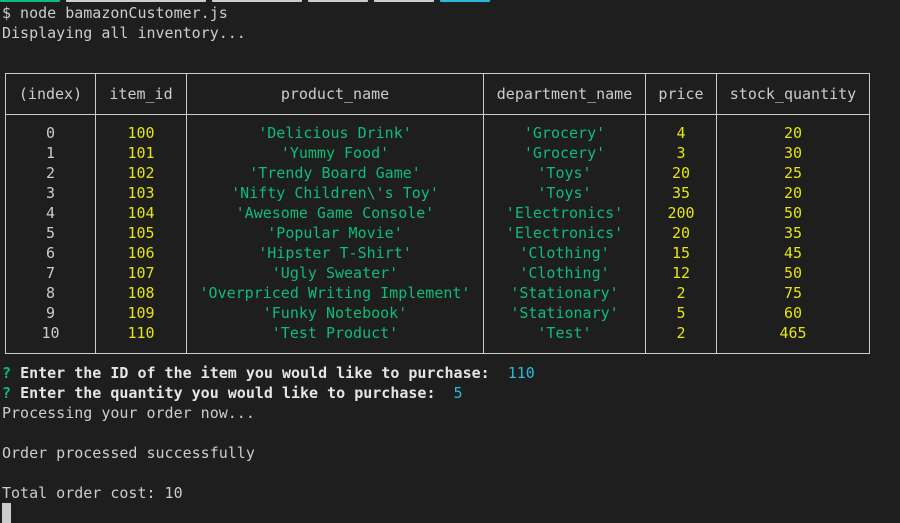 The height and width of the screenshot is (523, 900). What do you see at coordinates (141, 133) in the screenshot?
I see `cell-item-id: 100` at bounding box center [141, 133].